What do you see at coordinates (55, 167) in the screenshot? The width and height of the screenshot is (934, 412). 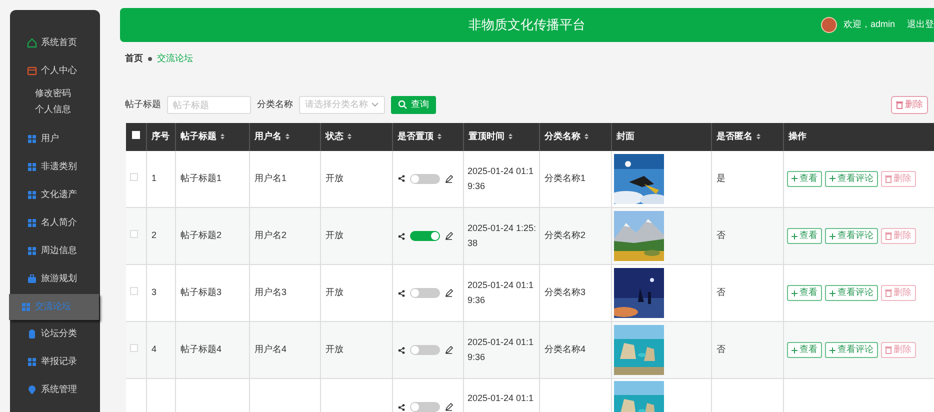 I see `sidebar-item: 非遗类别` at bounding box center [55, 167].